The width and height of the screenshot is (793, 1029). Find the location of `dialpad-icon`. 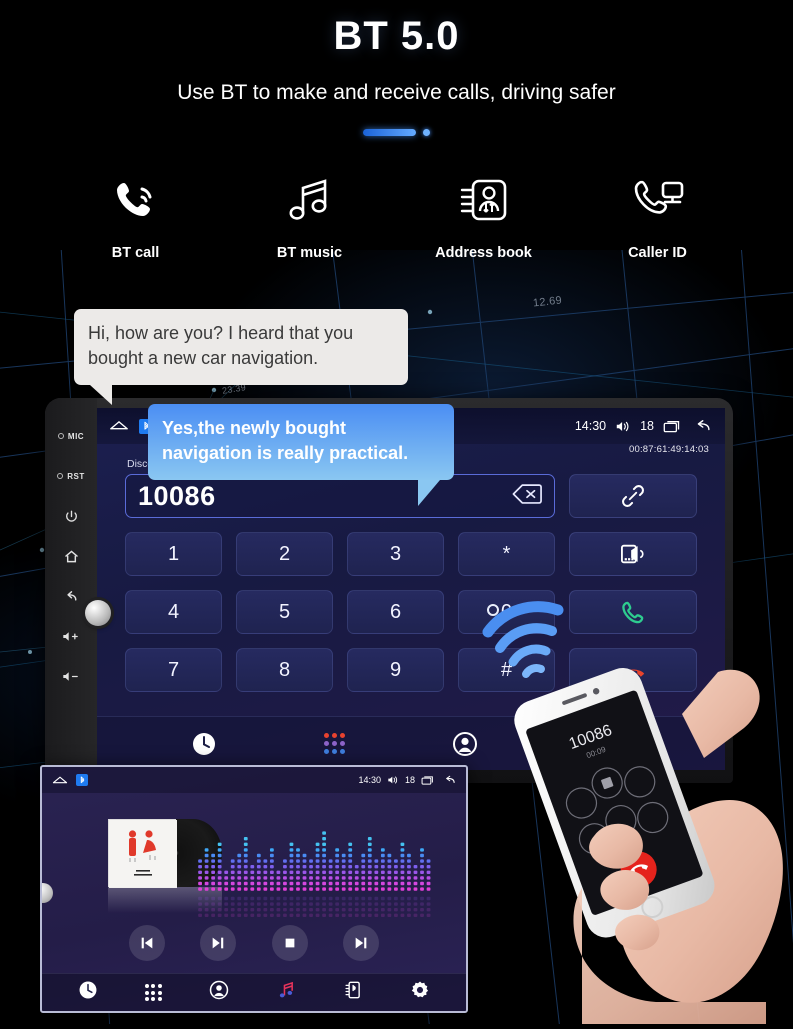

dialpad-icon is located at coordinates (334, 743).